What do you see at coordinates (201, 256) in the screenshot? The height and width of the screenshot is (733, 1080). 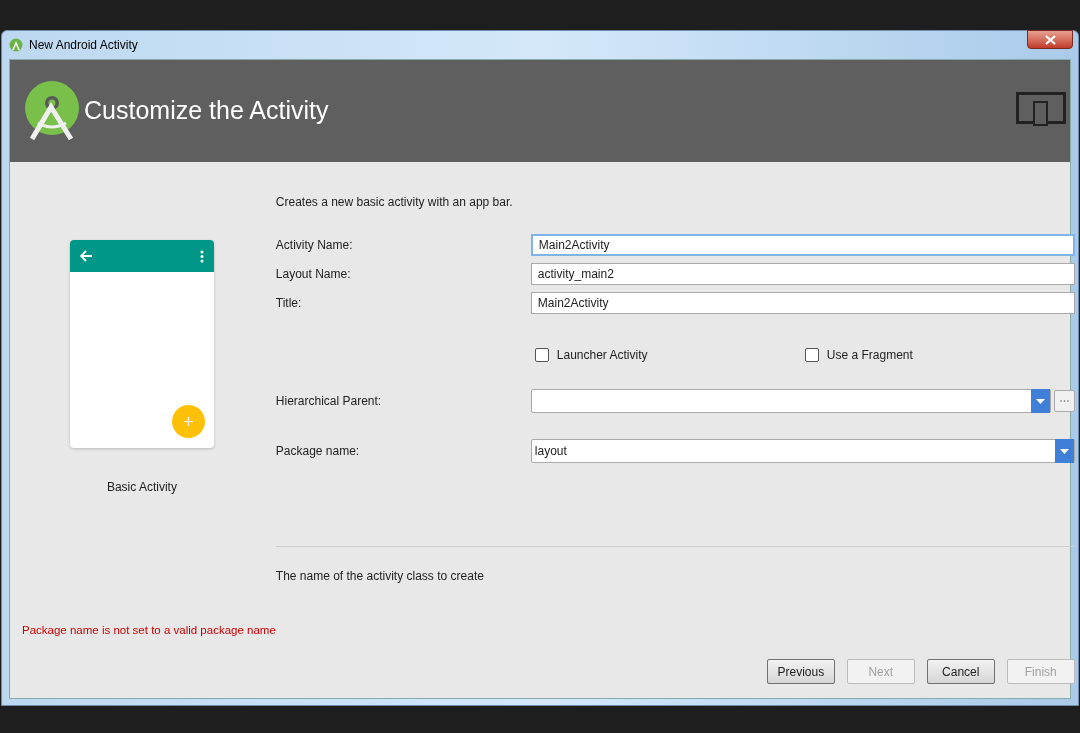 I see `more-icon` at bounding box center [201, 256].